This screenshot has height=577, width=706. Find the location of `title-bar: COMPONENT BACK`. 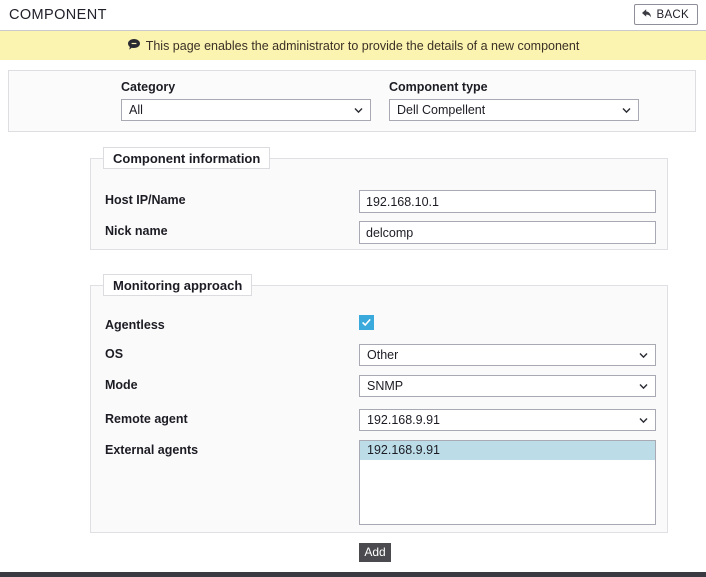

title-bar: COMPONENT BACK is located at coordinates (353, 15).